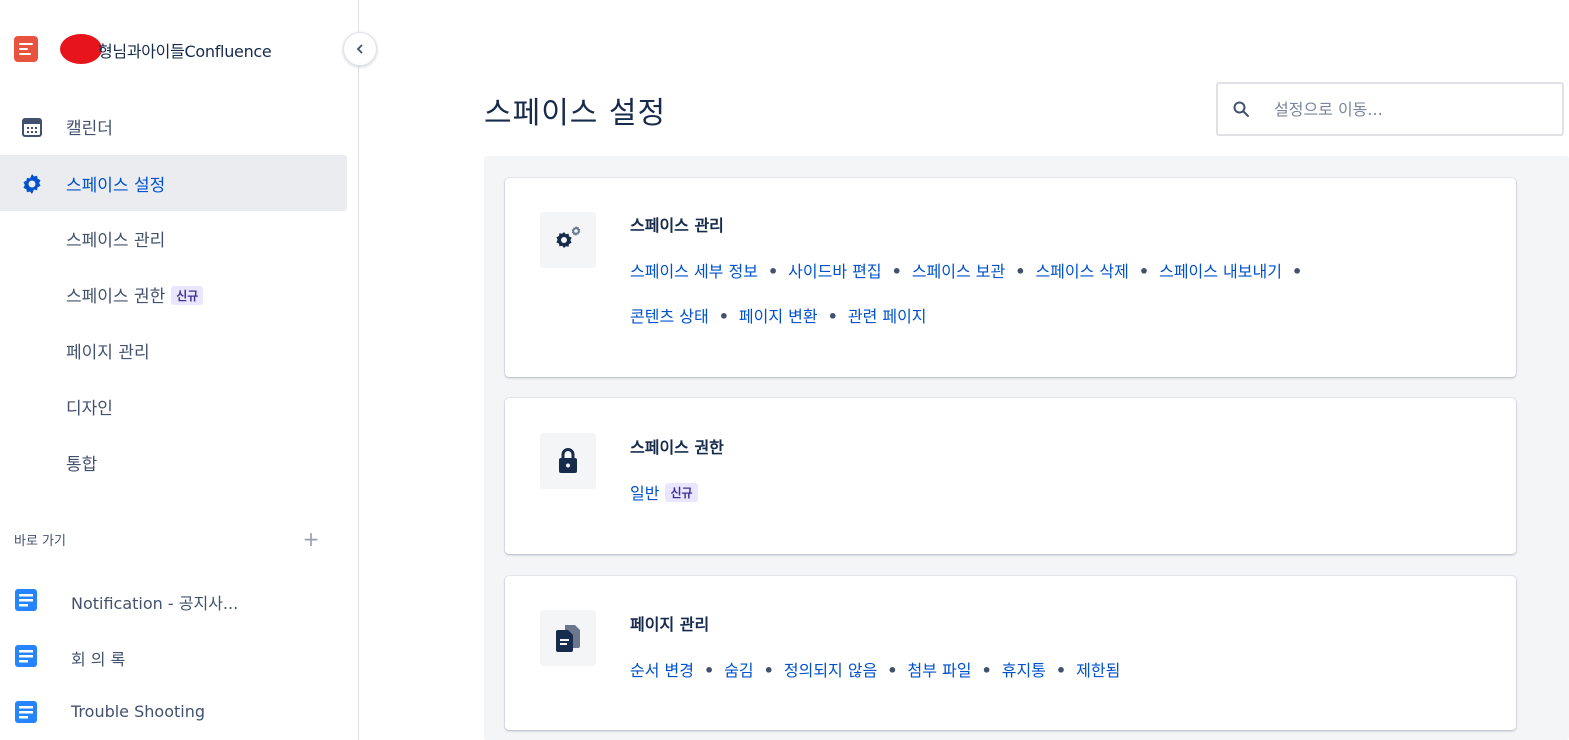  Describe the element at coordinates (185, 50) in the screenshot. I see `space-name: 형님과아이들Confluence` at that location.